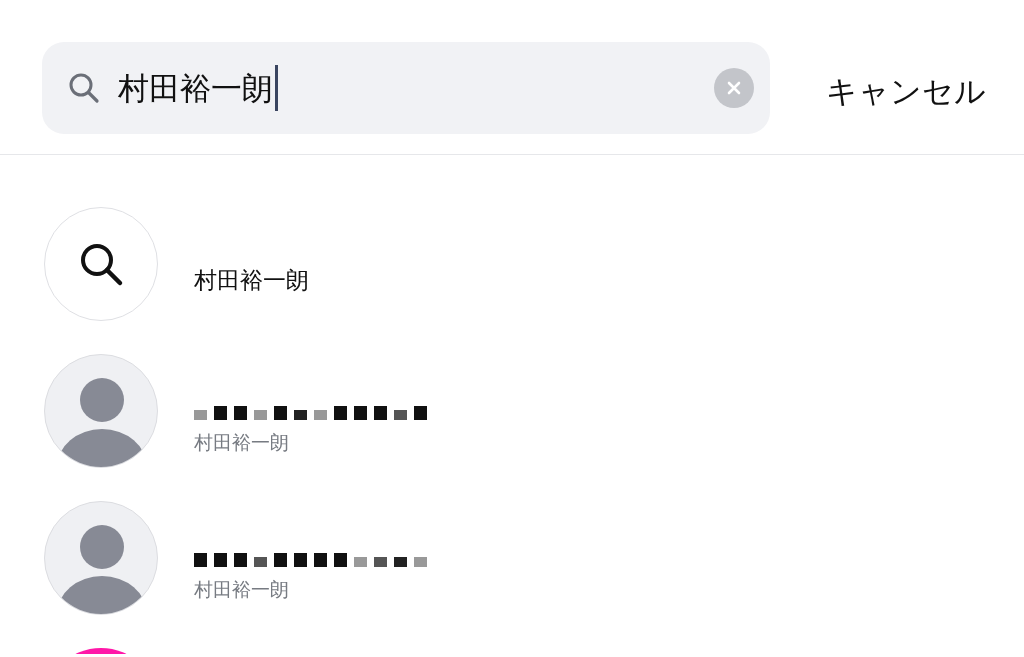 Image resolution: width=1024 pixels, height=657 pixels. Describe the element at coordinates (251, 280) in the screenshot. I see `search-suggestion: 村田裕一朗` at that location.